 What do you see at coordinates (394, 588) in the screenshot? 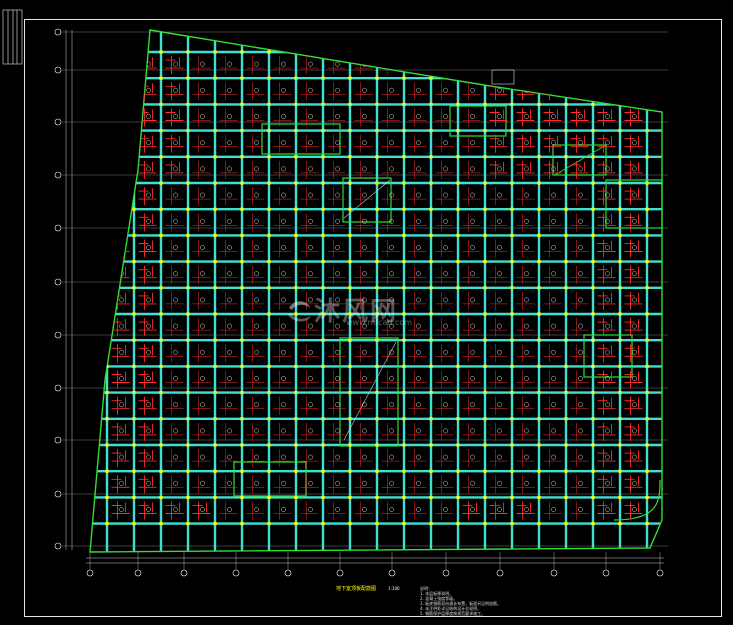
I see `drawing-scale: 1:100` at bounding box center [394, 588].